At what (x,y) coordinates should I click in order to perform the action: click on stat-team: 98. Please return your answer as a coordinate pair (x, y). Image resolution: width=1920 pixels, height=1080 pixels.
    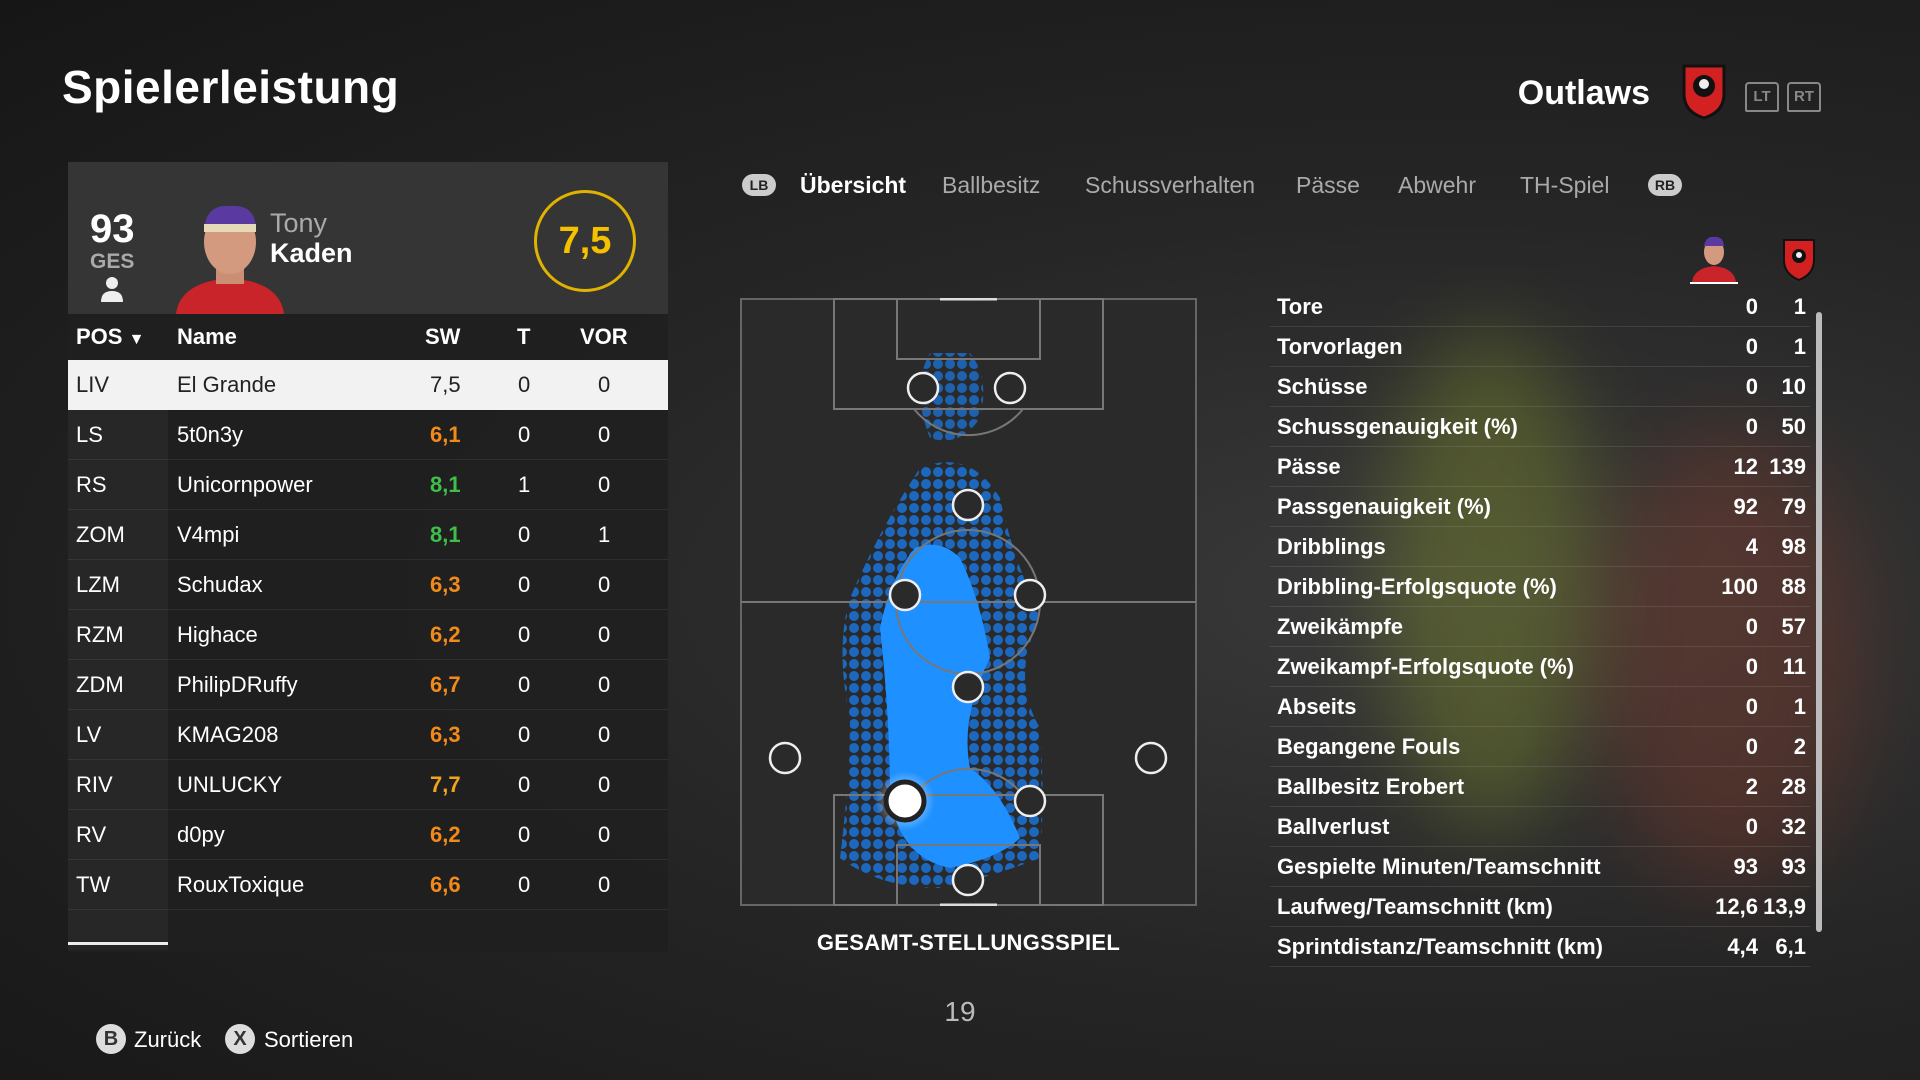
    Looking at the image, I should click on (1793, 546).